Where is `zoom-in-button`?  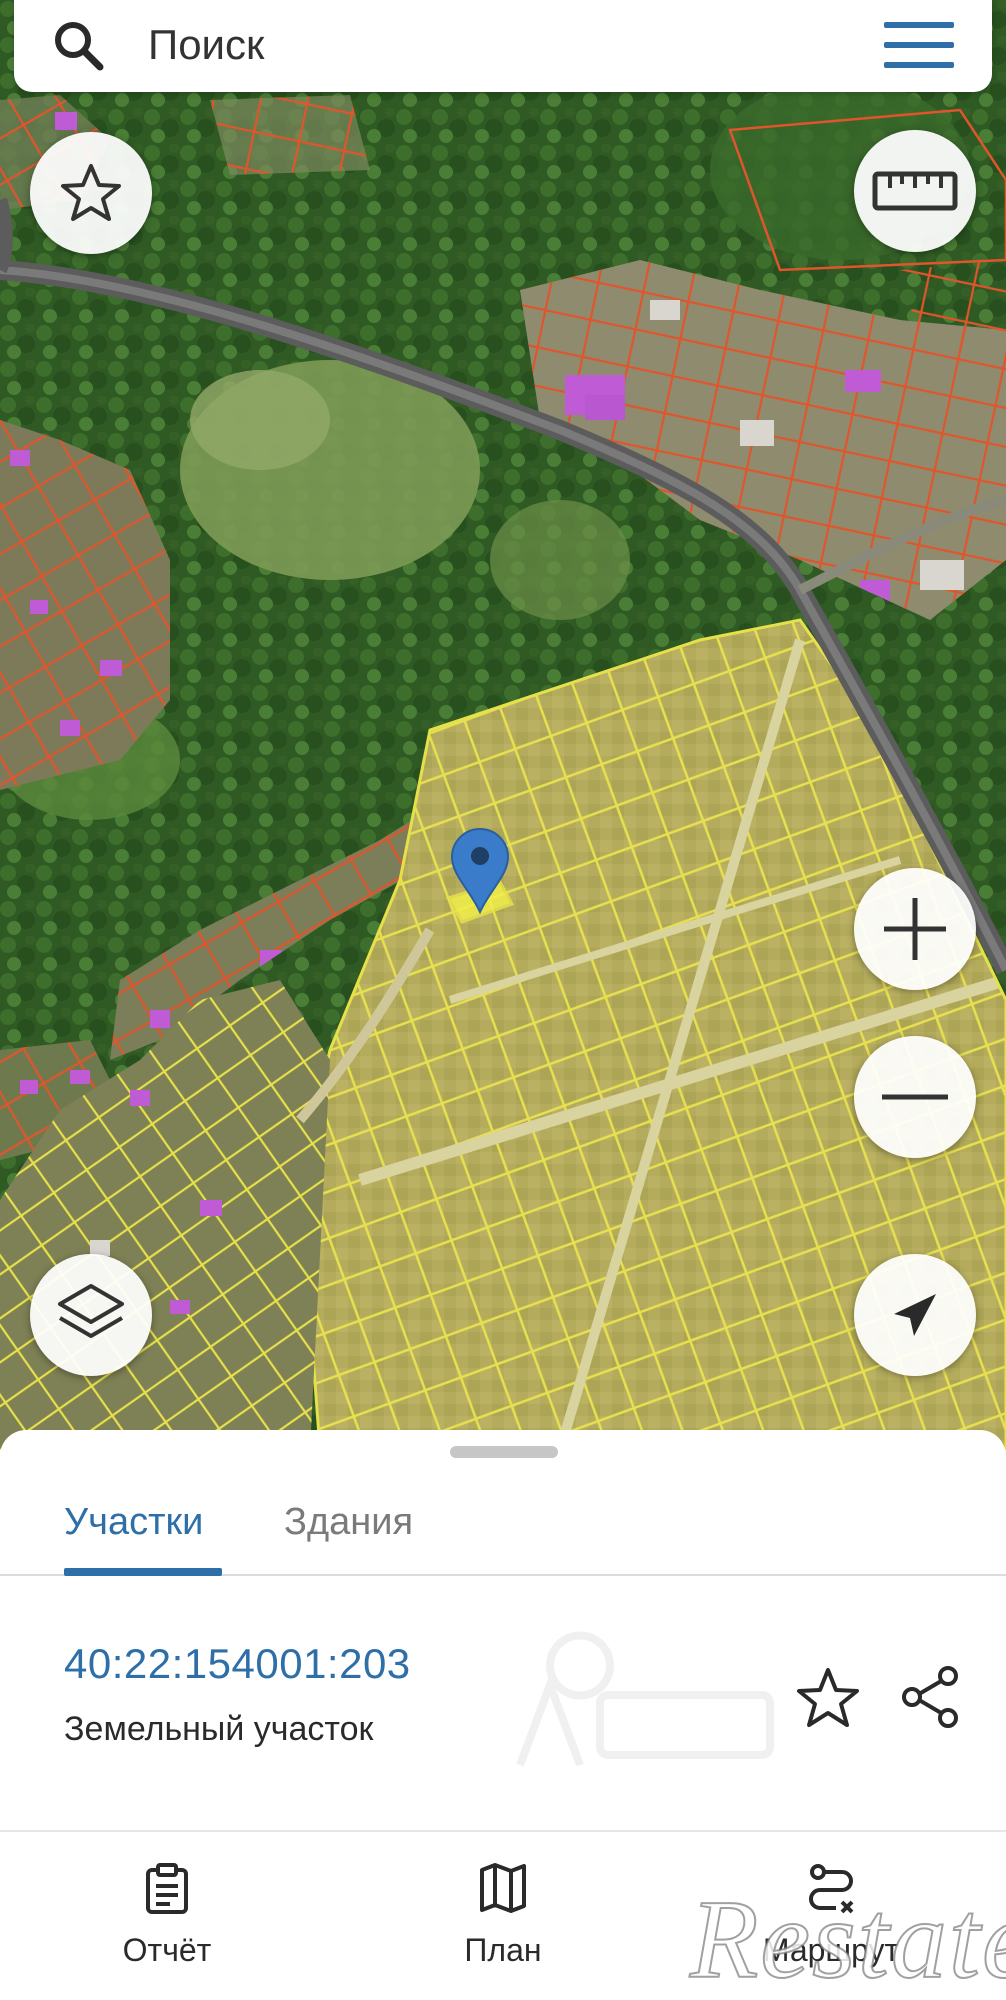
zoom-in-button is located at coordinates (915, 929).